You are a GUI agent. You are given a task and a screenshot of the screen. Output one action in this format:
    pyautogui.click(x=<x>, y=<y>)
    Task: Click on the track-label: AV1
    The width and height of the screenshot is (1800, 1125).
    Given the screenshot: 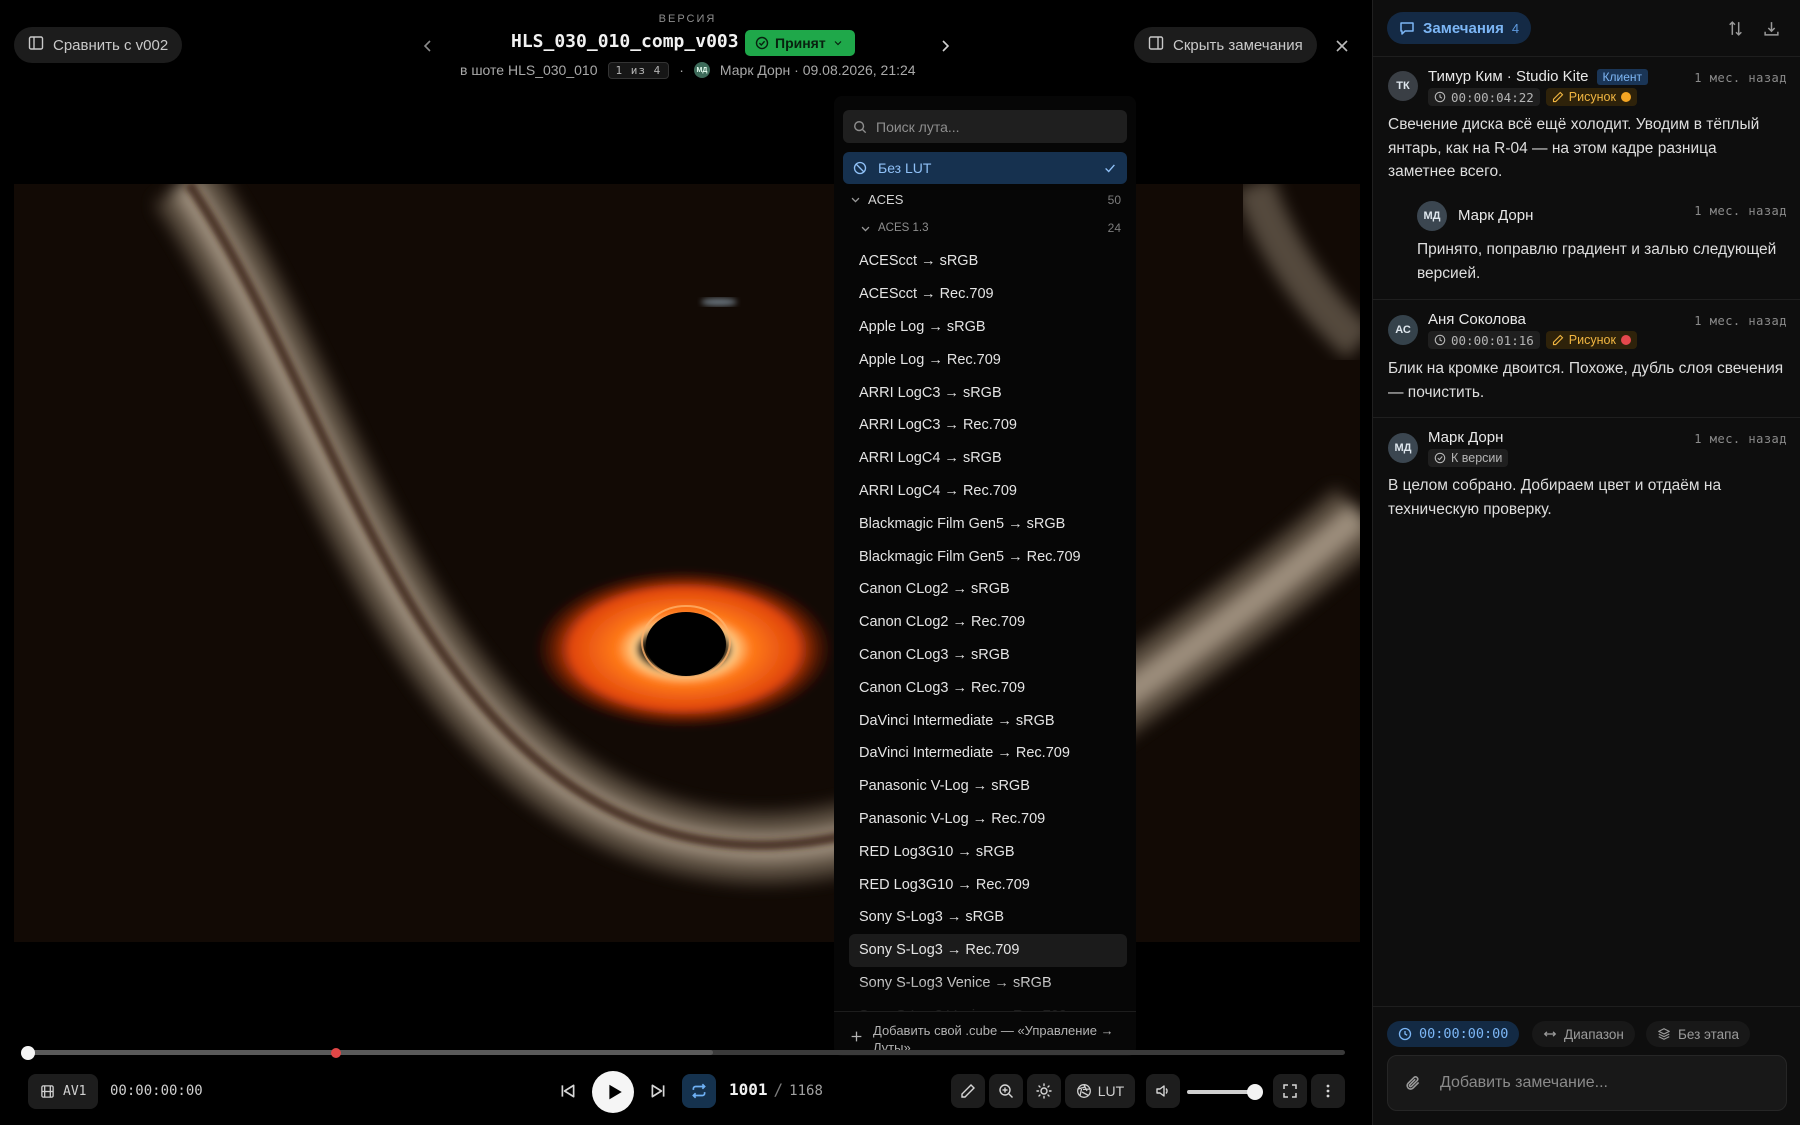 What is the action you would take?
    pyautogui.click(x=75, y=1091)
    